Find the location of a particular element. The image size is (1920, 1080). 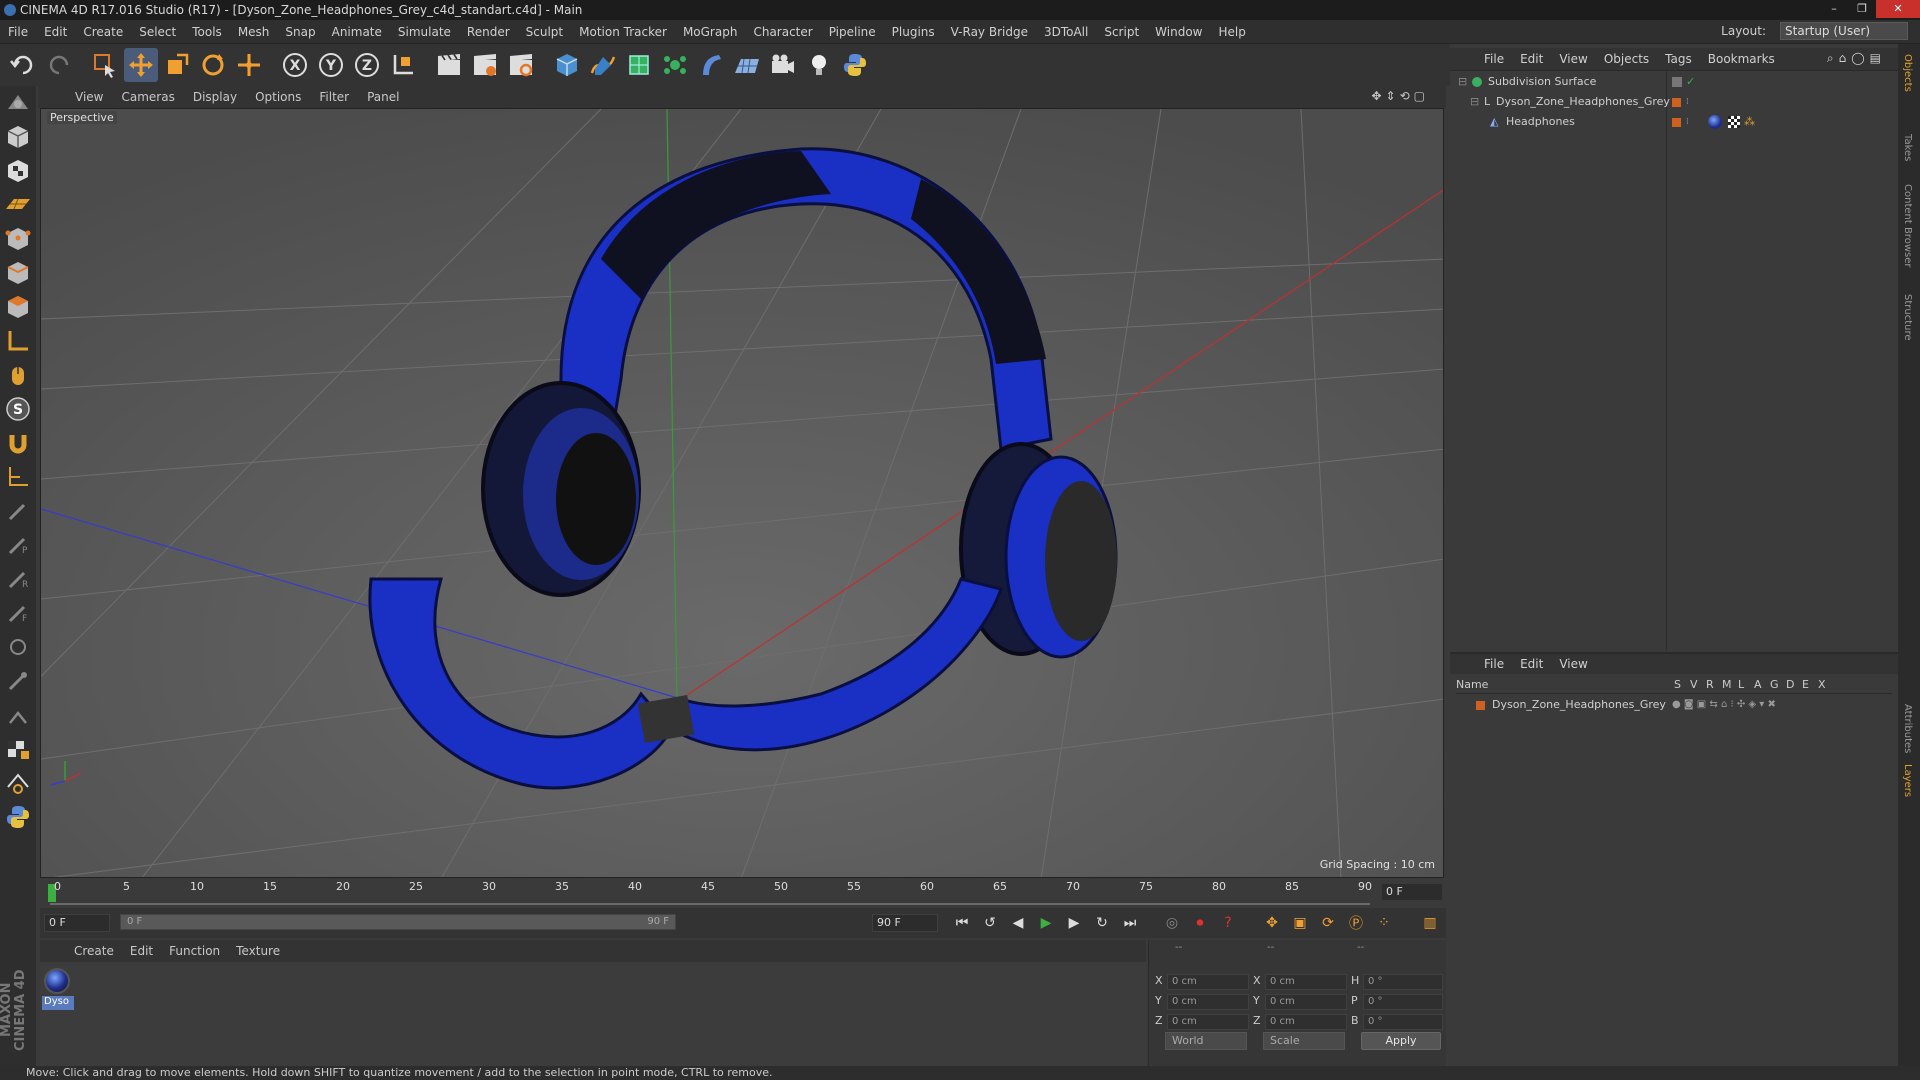

lm-menu-file: File is located at coordinates (1494, 664).